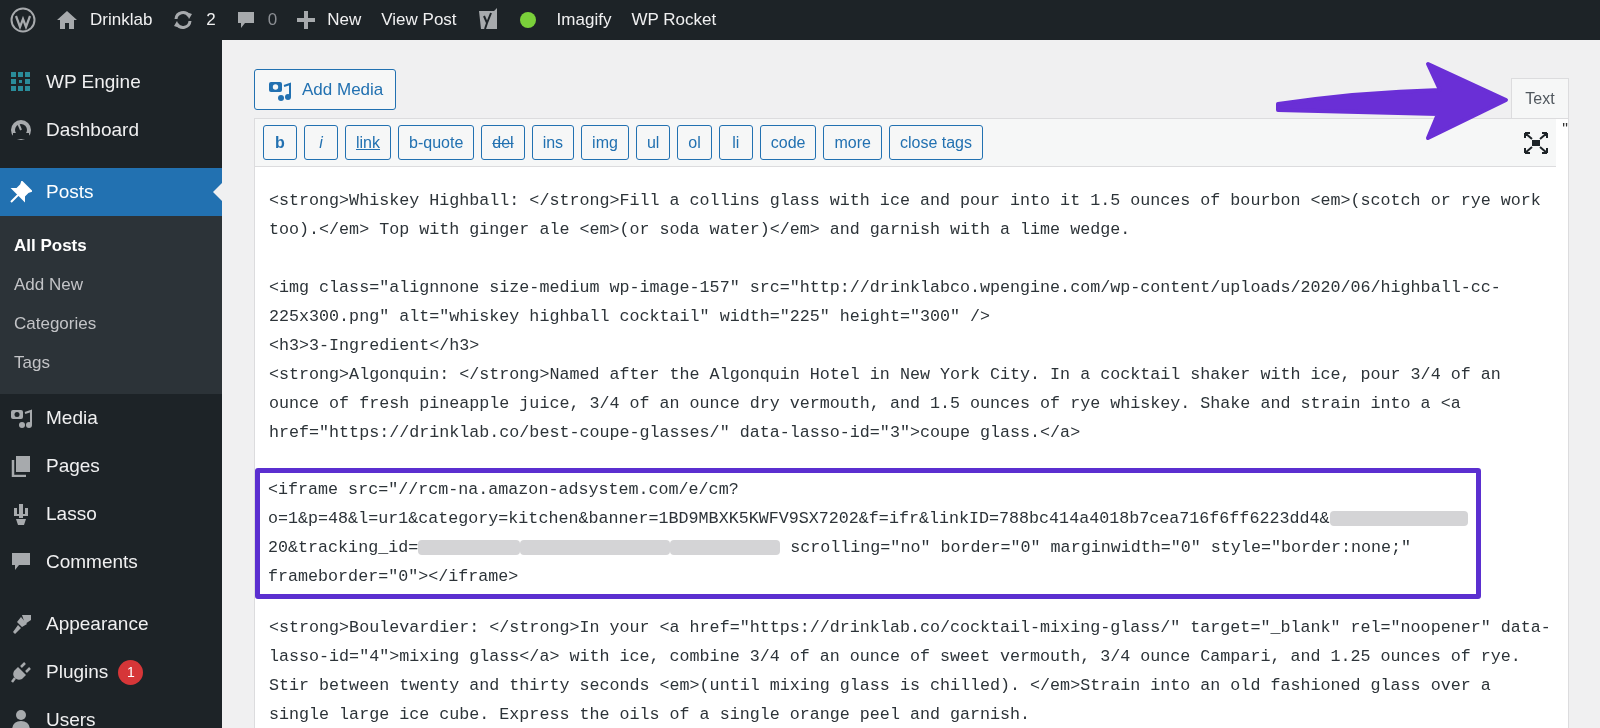 Image resolution: width=1600 pixels, height=728 pixels. What do you see at coordinates (503, 489) in the screenshot?
I see `code-text: <iframe src="//rcm-na.amazon-adsystem.com/e/cm?` at bounding box center [503, 489].